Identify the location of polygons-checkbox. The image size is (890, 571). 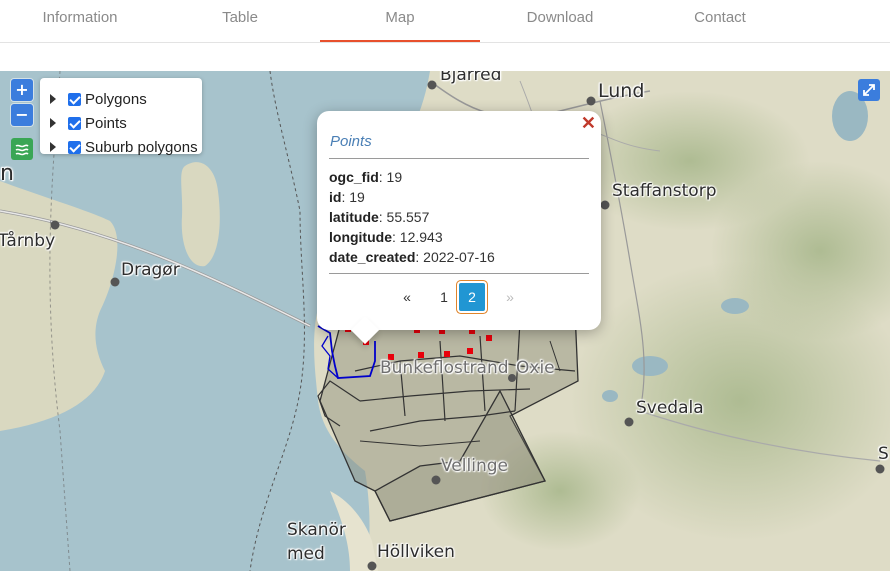
(74, 99).